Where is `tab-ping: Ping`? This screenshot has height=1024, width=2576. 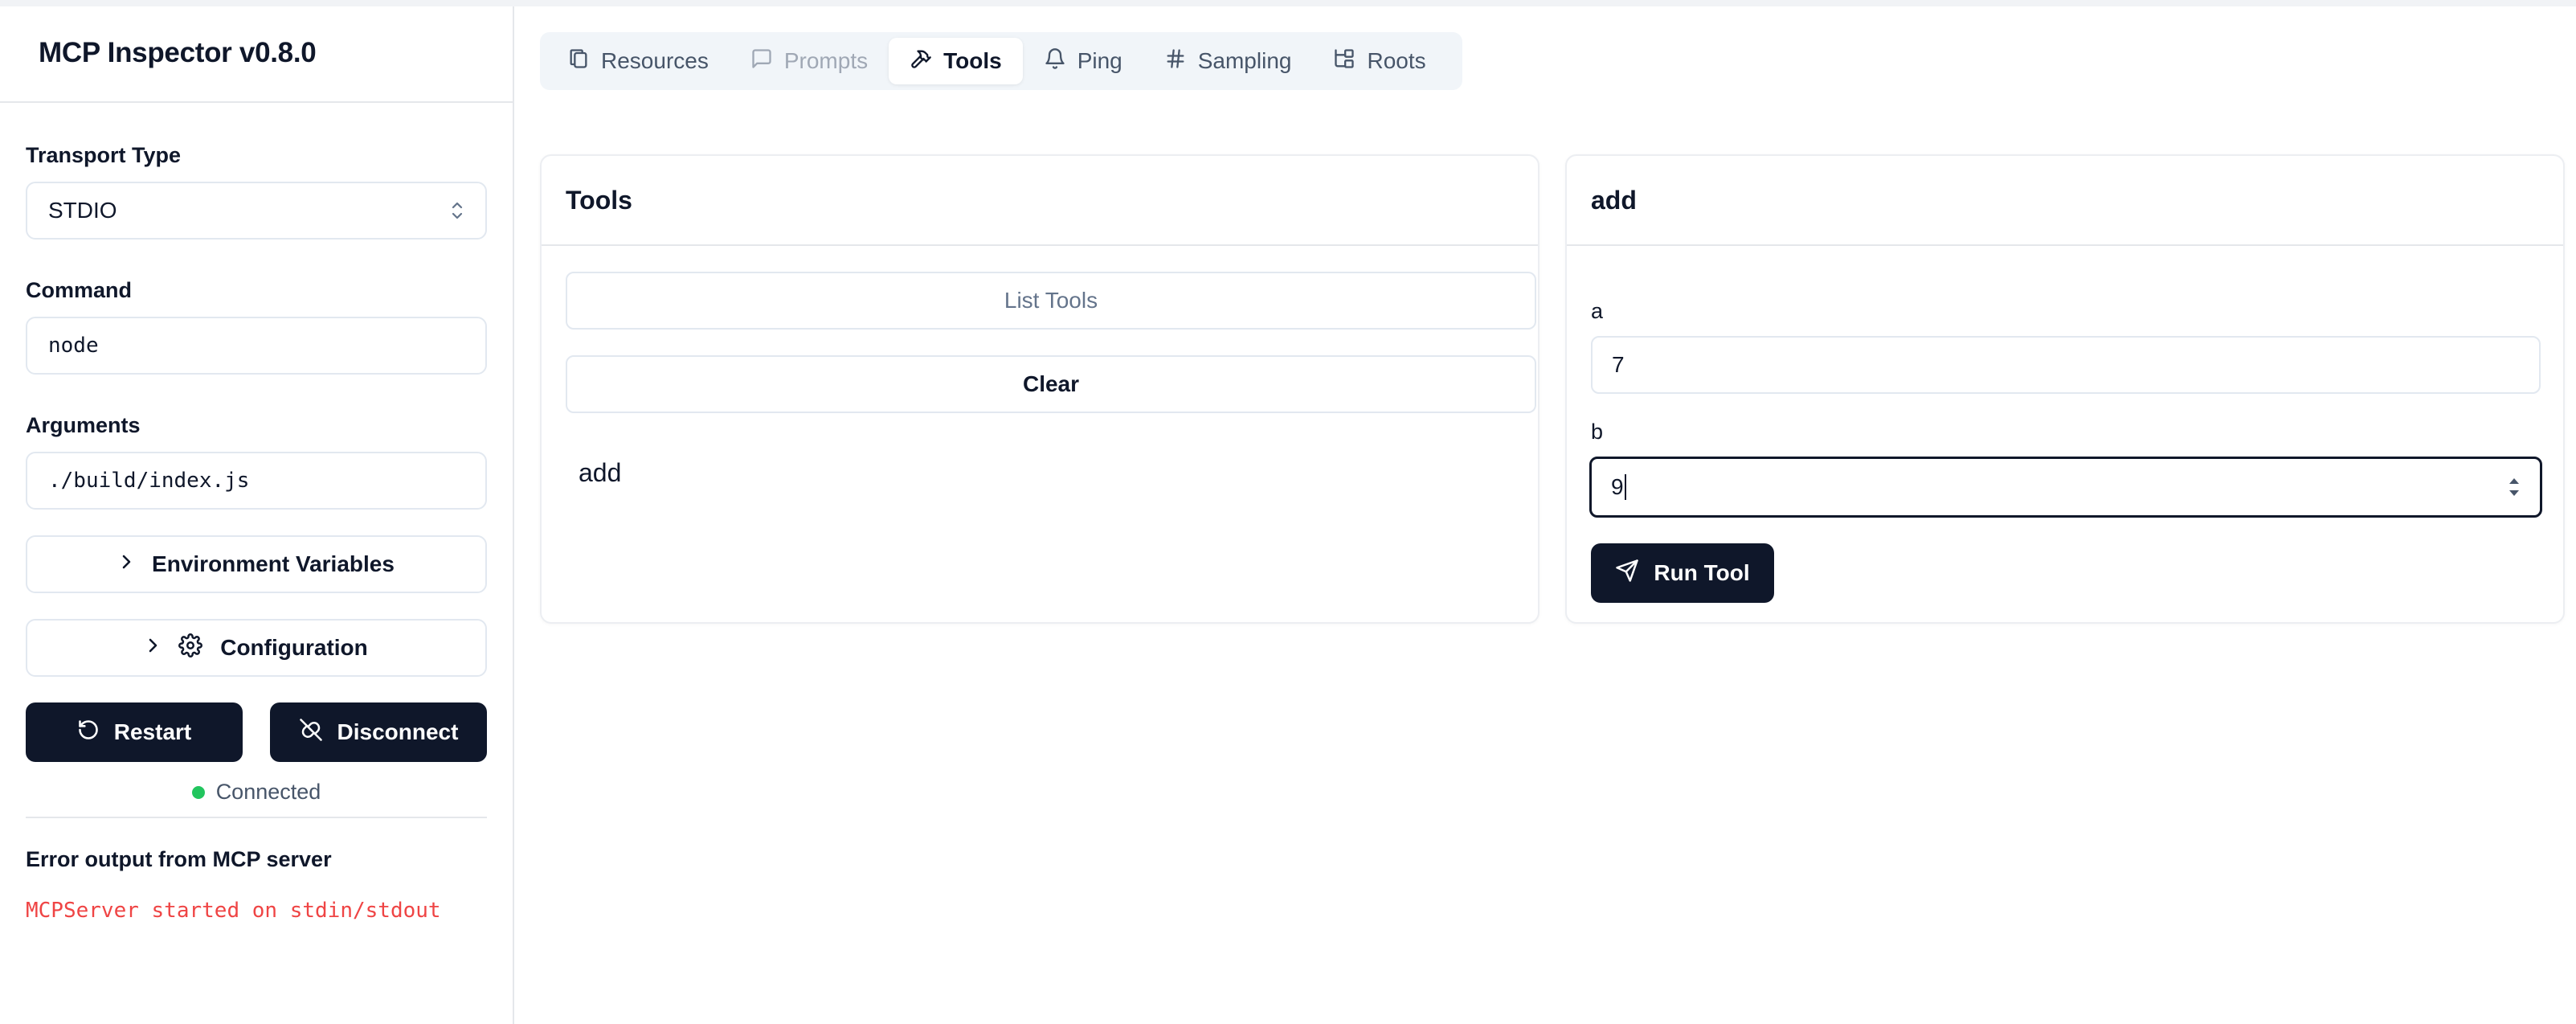 tab-ping: Ping is located at coordinates (1083, 61).